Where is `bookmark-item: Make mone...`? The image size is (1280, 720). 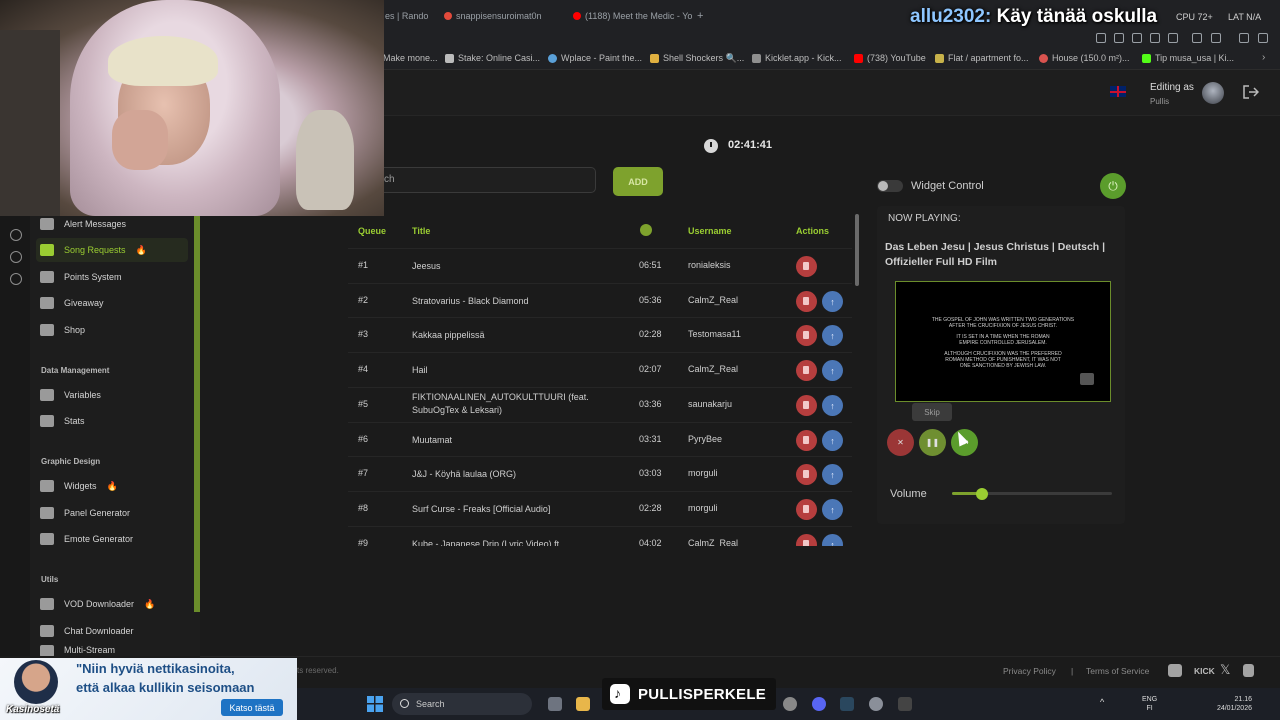
bookmark-item: Make mone... is located at coordinates (410, 58).